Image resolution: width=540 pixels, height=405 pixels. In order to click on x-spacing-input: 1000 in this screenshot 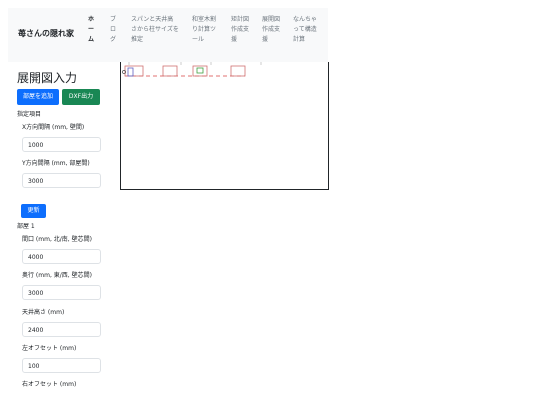, I will do `click(61, 144)`.